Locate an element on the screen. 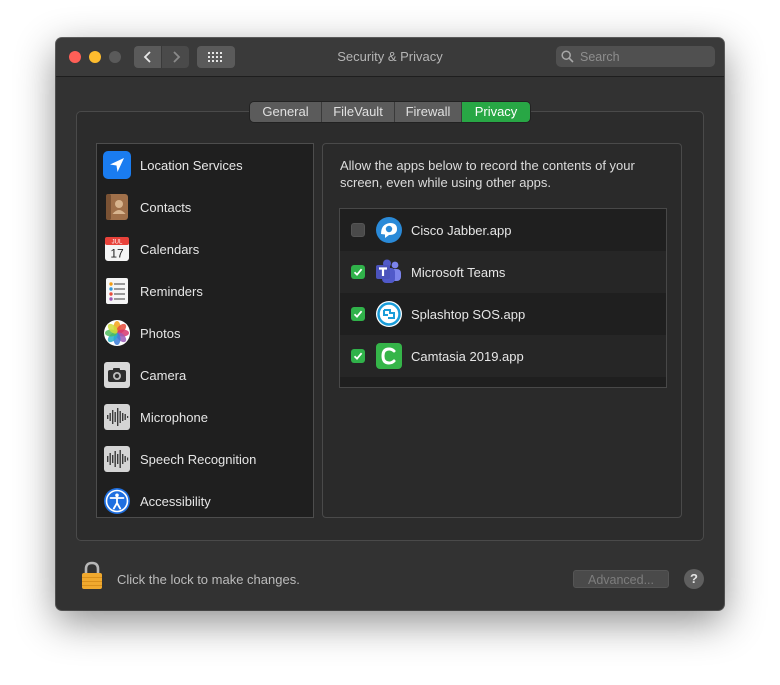  app-row-splashtop-sos: Splashtop SOS.app is located at coordinates (503, 314).